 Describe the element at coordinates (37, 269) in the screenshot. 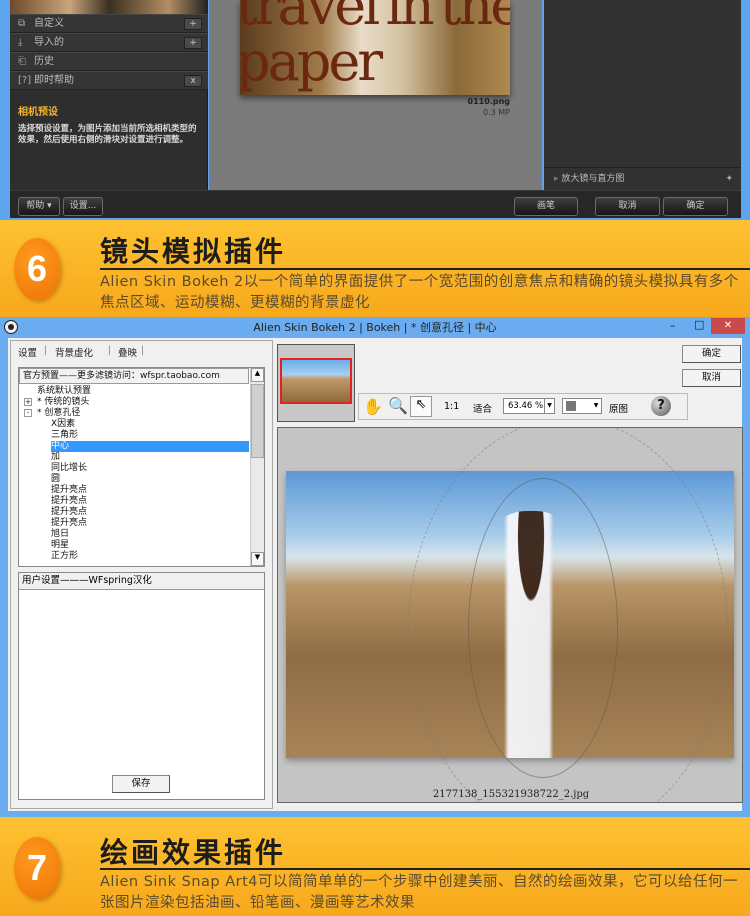

I see `section-number: 6` at that location.